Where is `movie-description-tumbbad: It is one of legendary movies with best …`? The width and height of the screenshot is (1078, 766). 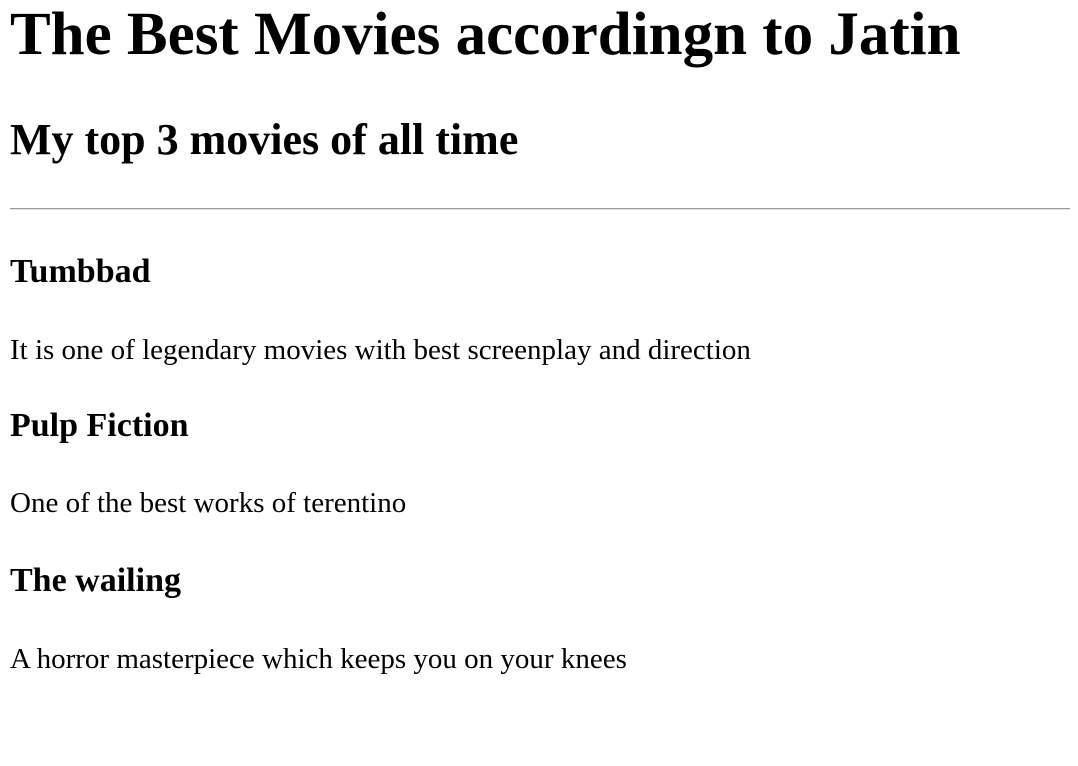
movie-description-tumbbad: It is one of legendary movies with best … is located at coordinates (380, 350).